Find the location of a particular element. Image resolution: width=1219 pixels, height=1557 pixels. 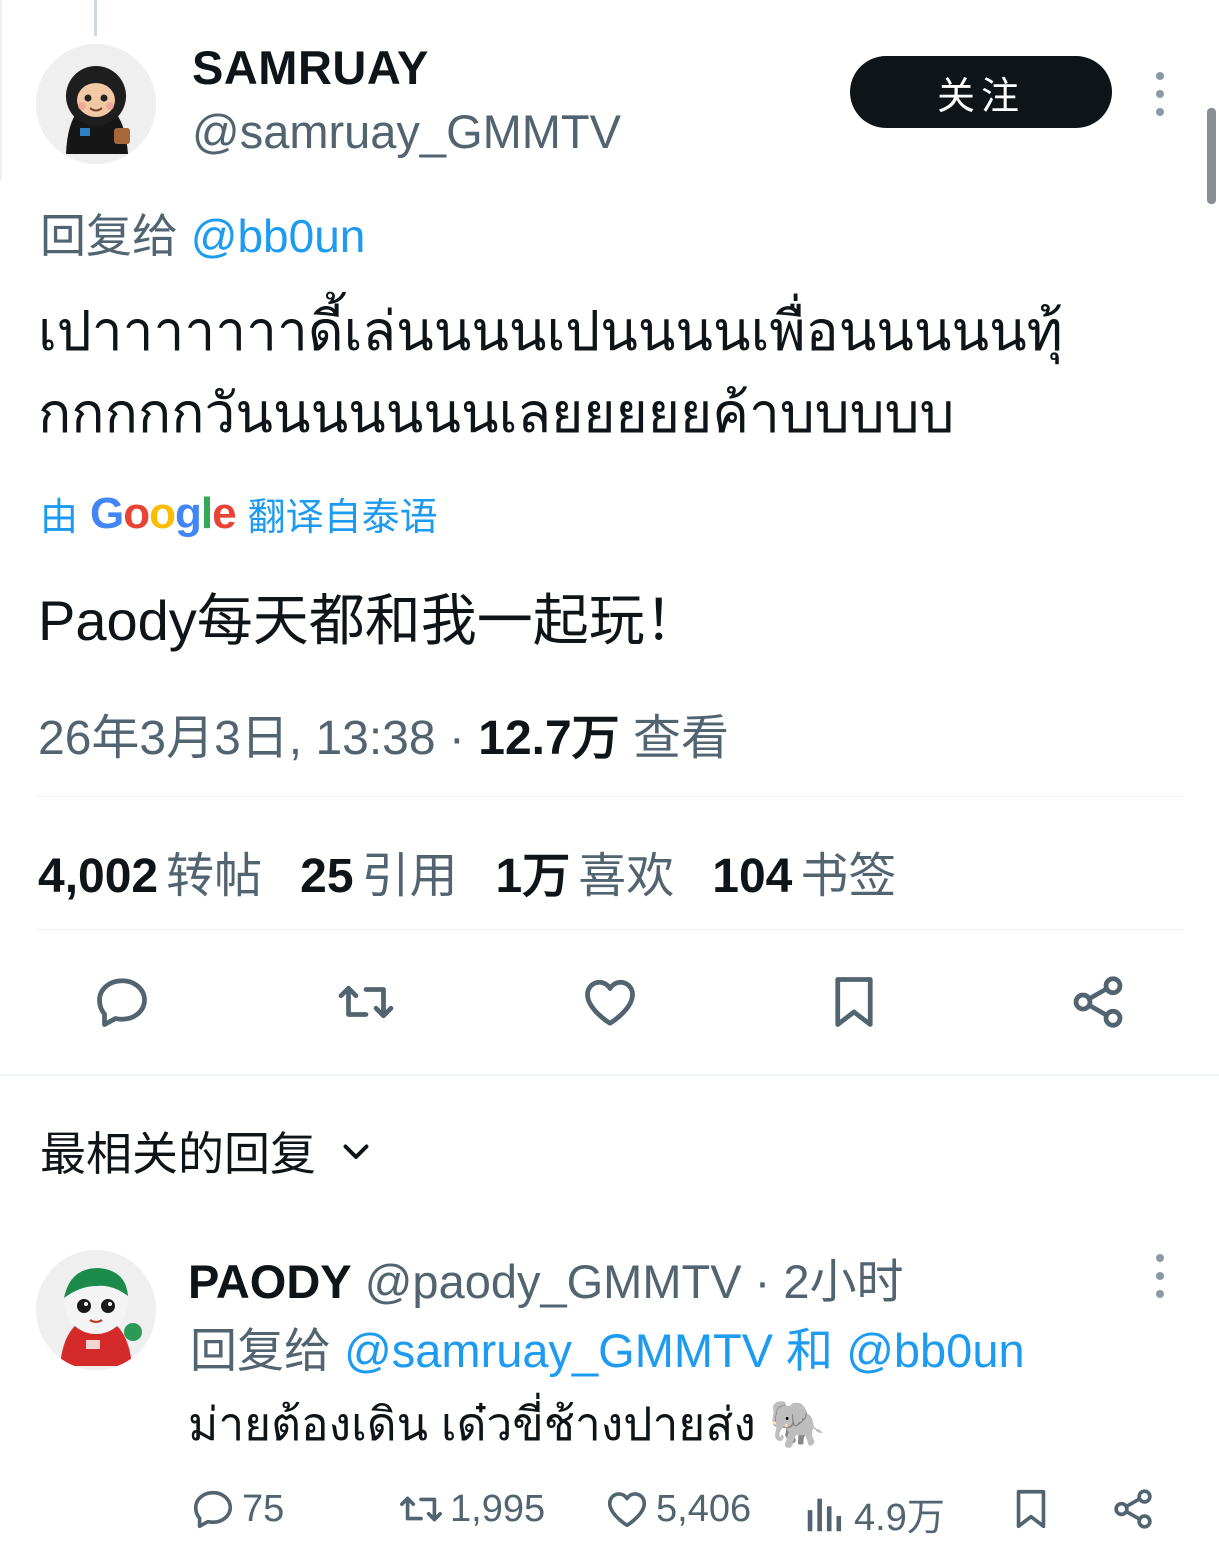

quotes-stat: 25 引用 is located at coordinates (378, 871).